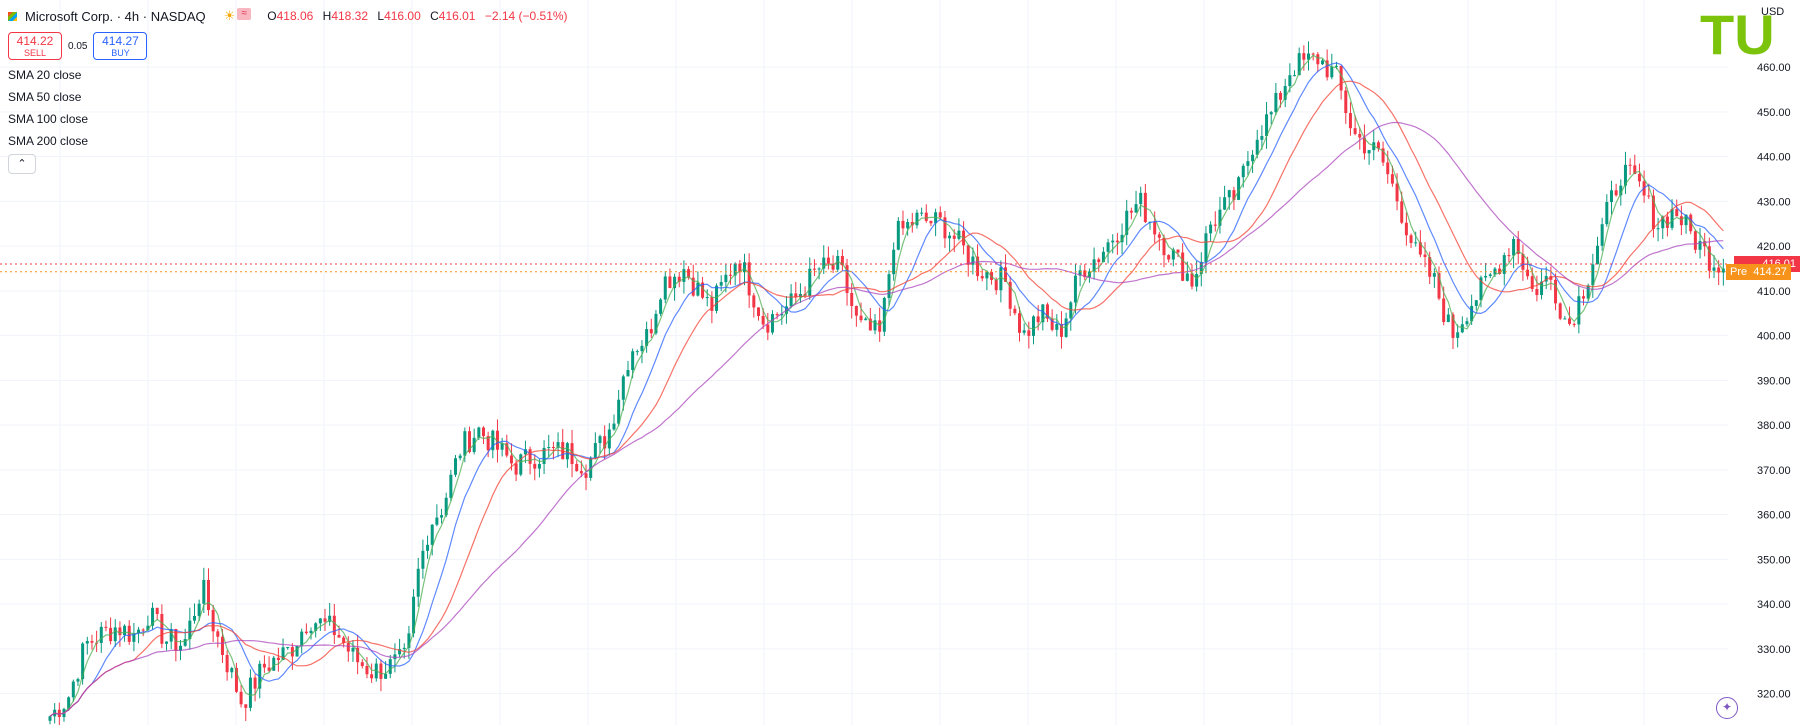 The width and height of the screenshot is (1800, 725). I want to click on ohlc-close-key: C, so click(434, 16).